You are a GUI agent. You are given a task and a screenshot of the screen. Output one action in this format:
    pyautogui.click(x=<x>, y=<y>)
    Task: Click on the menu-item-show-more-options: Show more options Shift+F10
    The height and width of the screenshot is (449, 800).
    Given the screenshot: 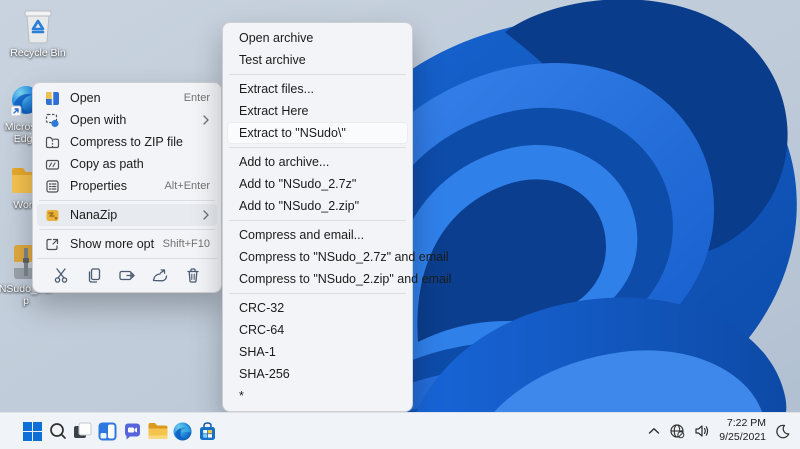 What is the action you would take?
    pyautogui.click(x=127, y=244)
    